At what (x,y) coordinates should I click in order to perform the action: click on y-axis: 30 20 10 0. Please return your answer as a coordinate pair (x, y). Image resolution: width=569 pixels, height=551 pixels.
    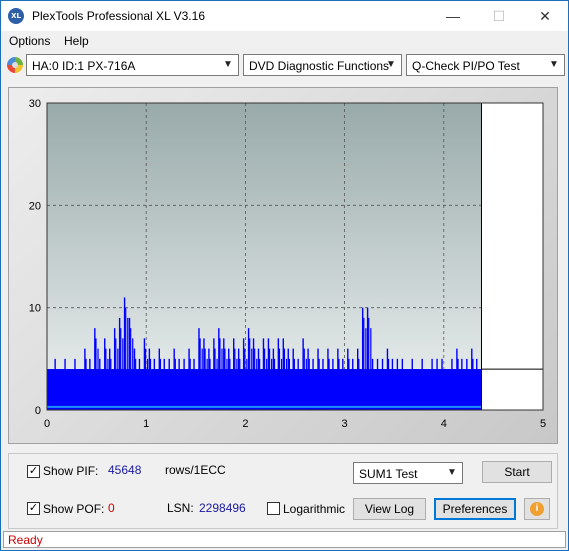
    Looking at the image, I should click on (35, 257).